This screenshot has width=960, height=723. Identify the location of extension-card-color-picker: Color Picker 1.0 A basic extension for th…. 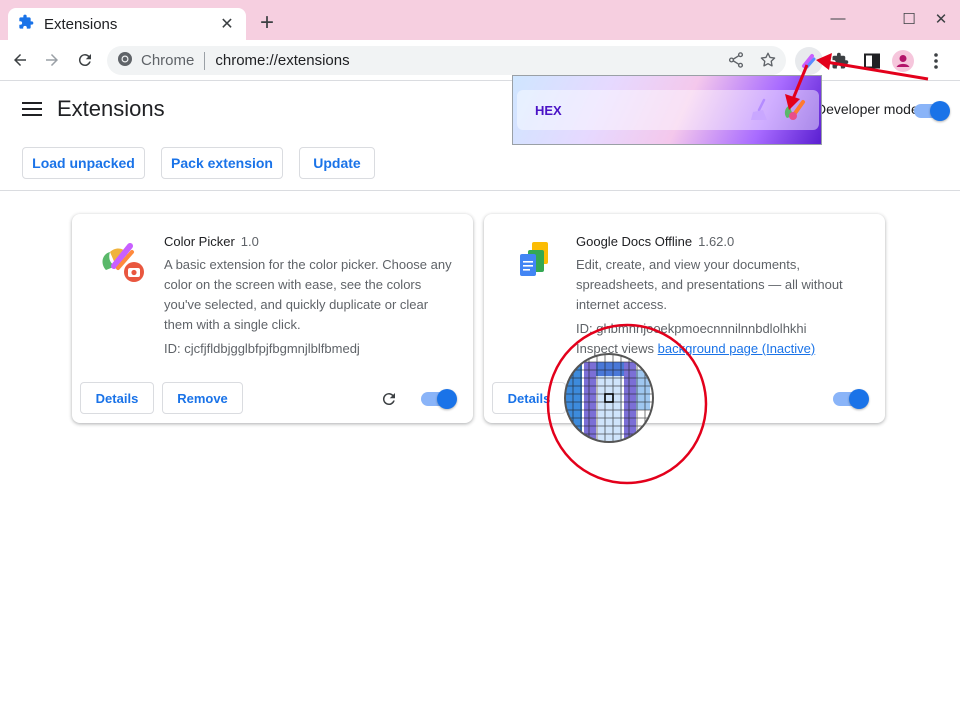
(272, 318).